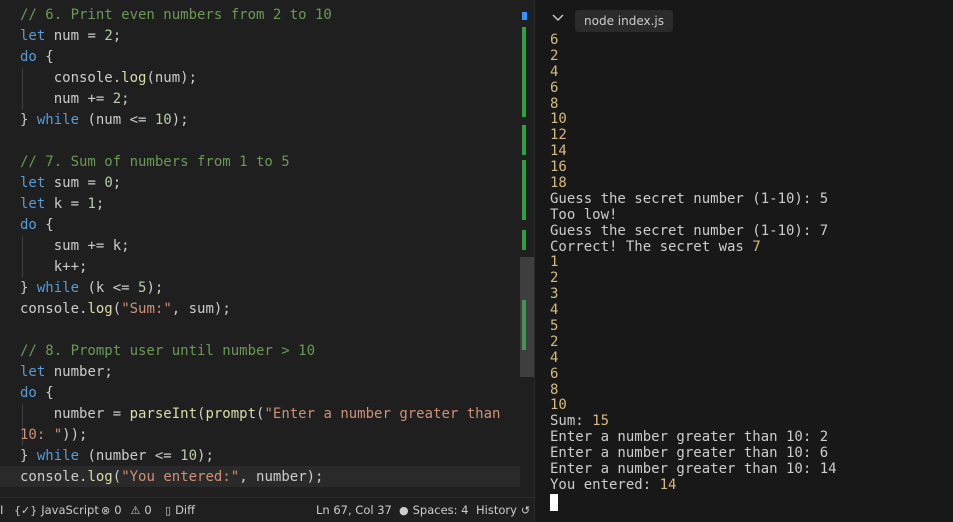 This screenshot has height=522, width=953. What do you see at coordinates (693, 294) in the screenshot?
I see `terminal-line: 3` at bounding box center [693, 294].